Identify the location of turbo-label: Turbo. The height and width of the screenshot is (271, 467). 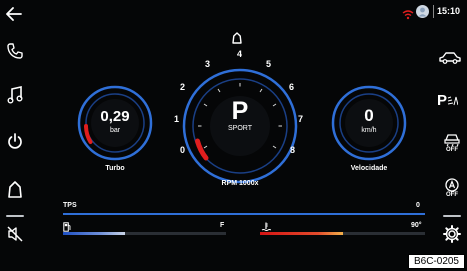
(115, 168).